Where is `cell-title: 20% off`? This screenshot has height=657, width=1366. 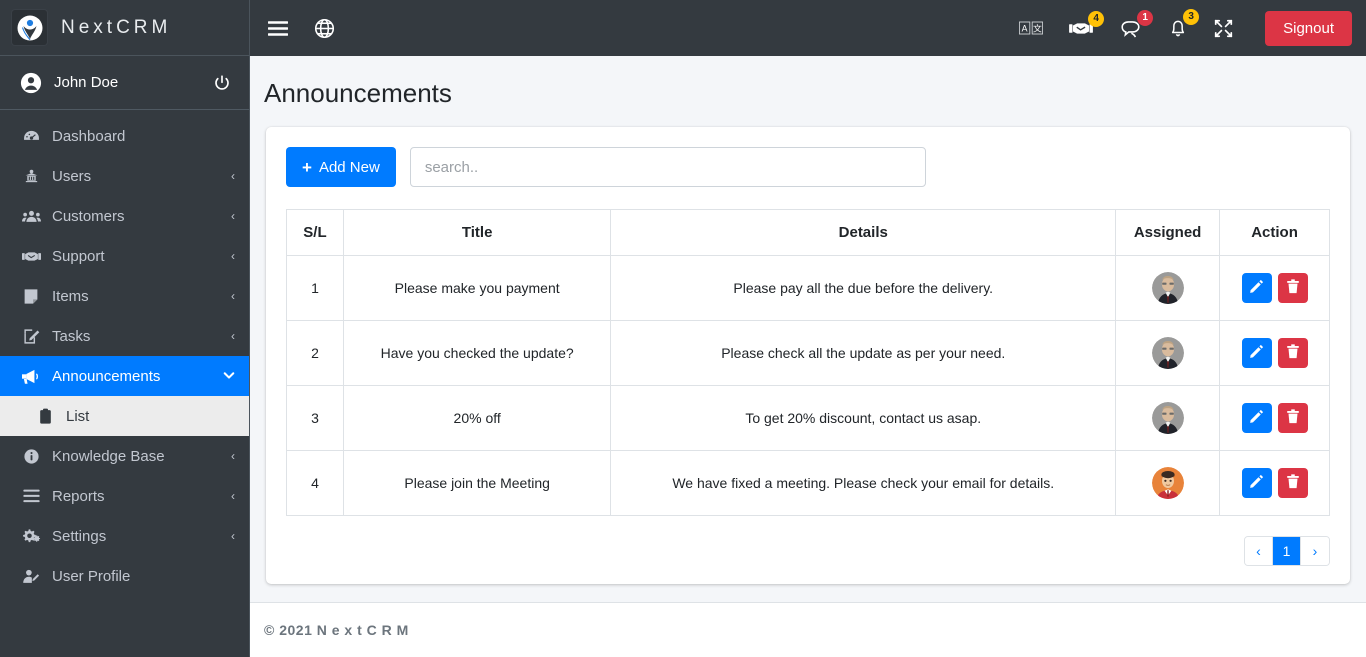 cell-title: 20% off is located at coordinates (477, 418).